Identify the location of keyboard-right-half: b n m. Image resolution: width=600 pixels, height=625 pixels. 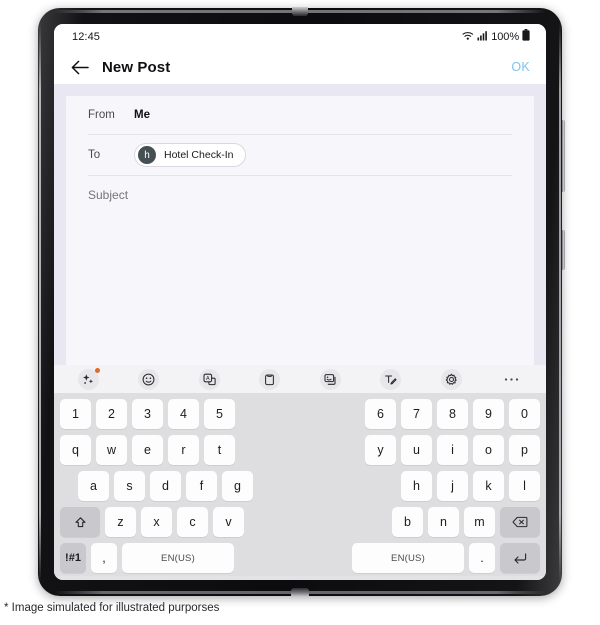
(466, 522).